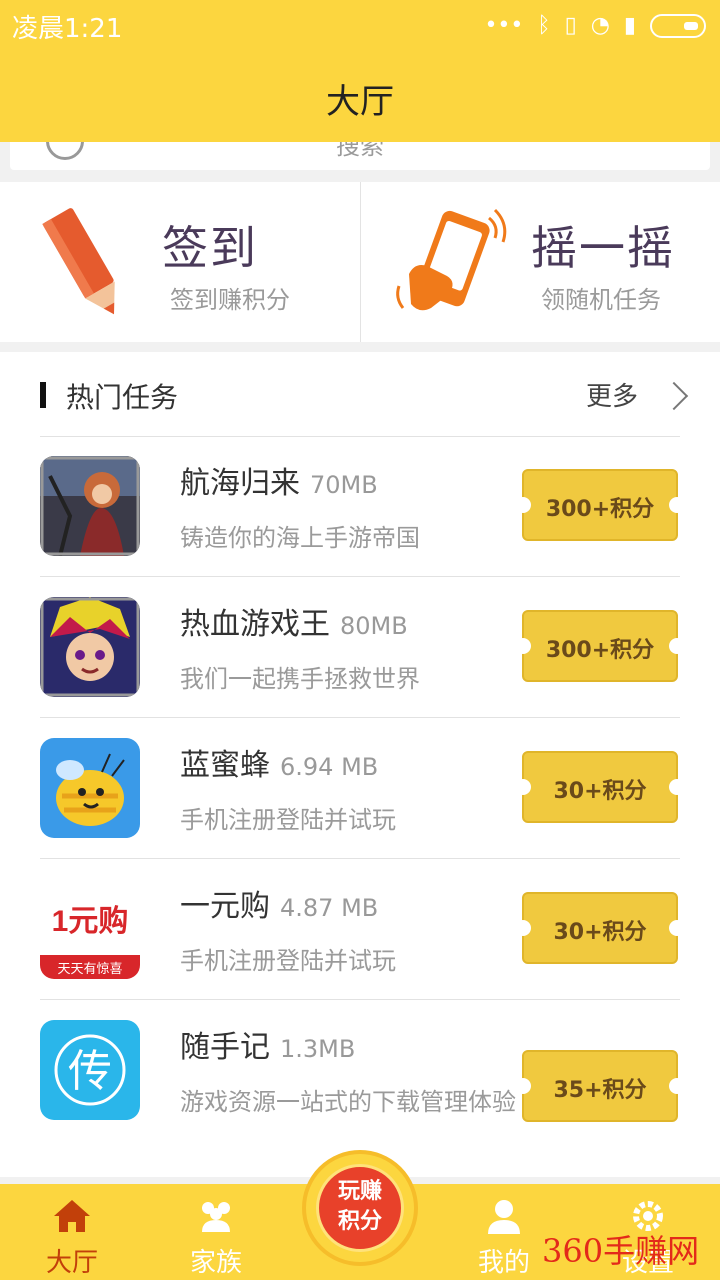  I want to click on task-size: 4.87 MB, so click(329, 908).